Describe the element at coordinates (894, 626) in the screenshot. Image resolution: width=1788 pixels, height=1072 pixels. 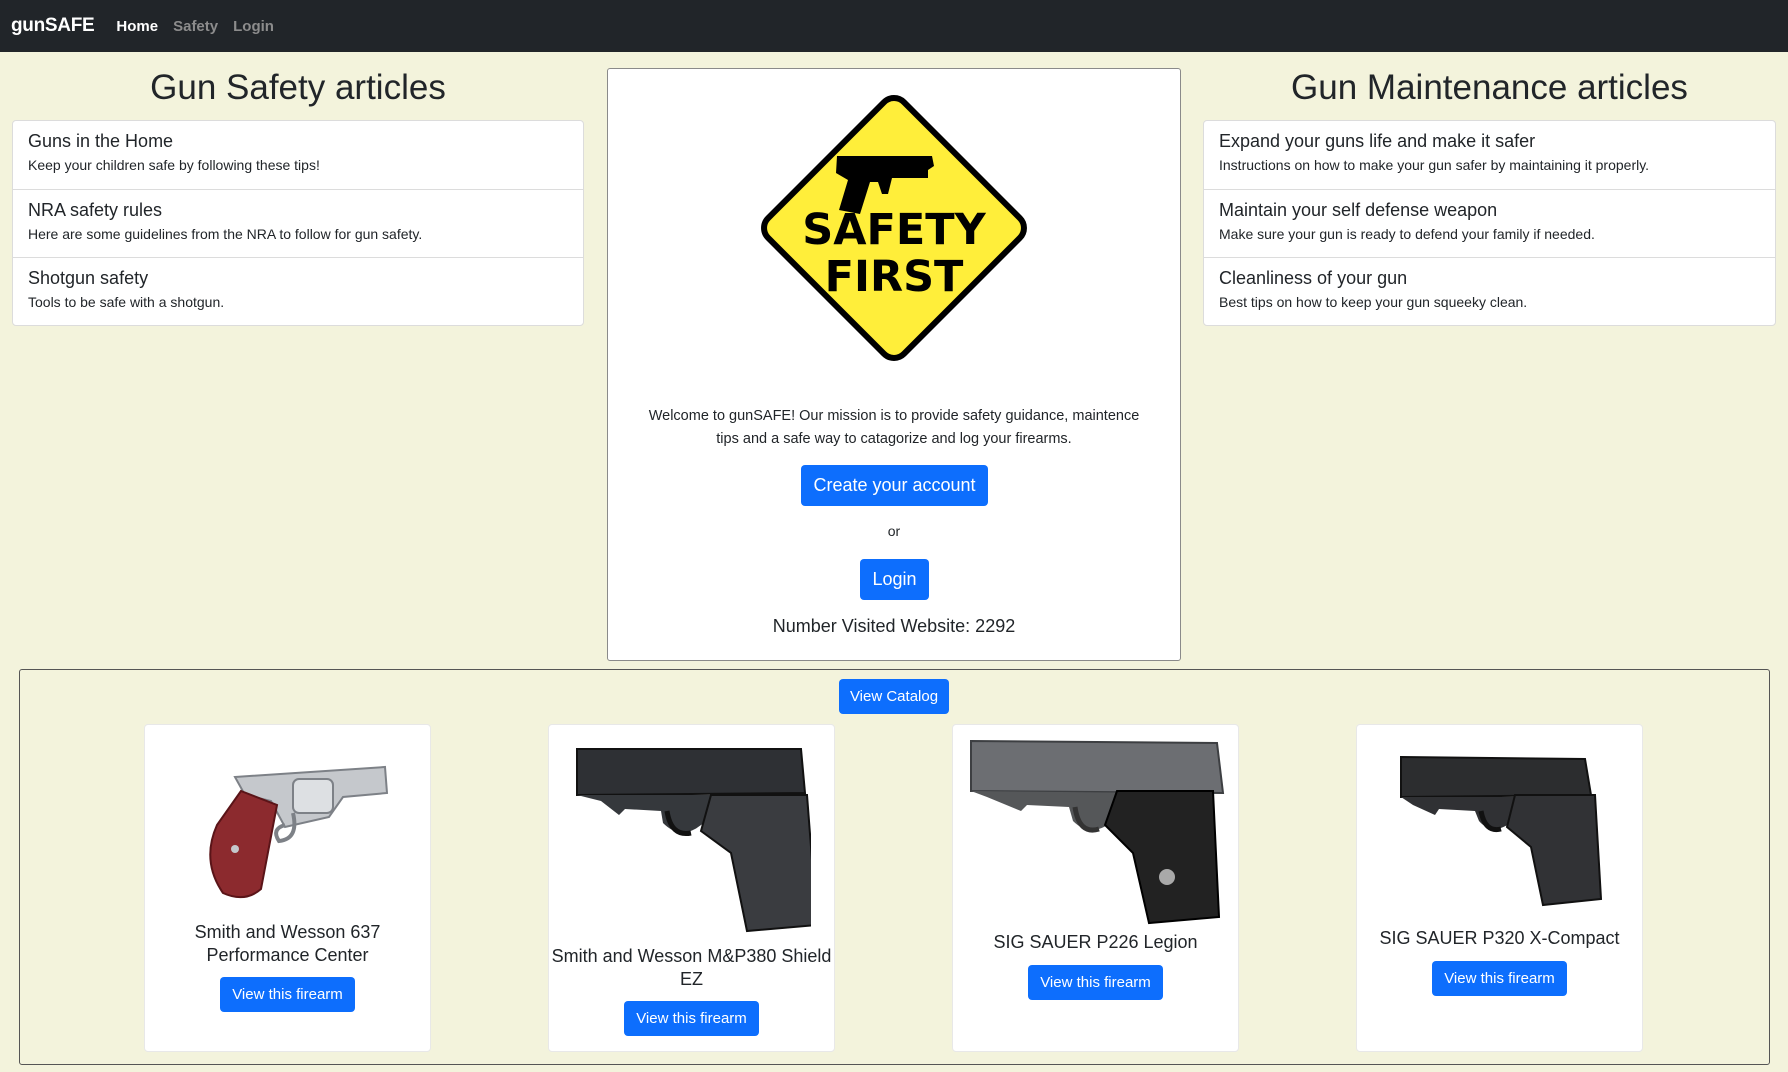
I see `visit-counter: Number Visited Website: 2292` at that location.